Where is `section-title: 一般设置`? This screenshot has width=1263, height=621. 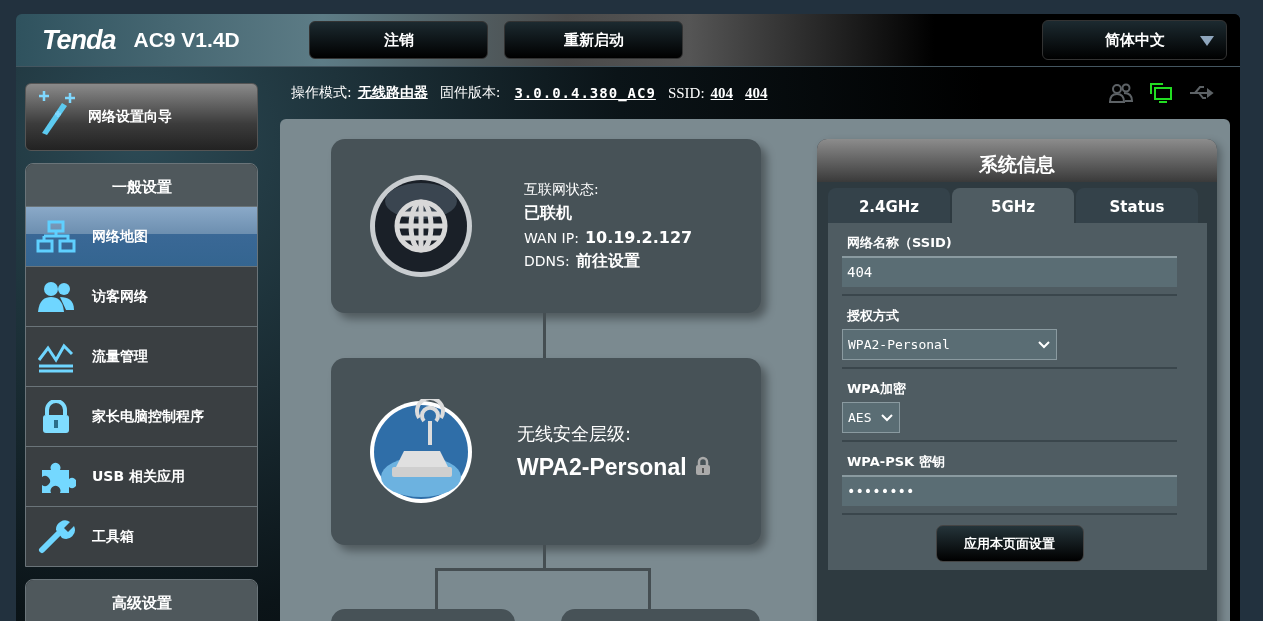
section-title: 一般设置 is located at coordinates (141, 185).